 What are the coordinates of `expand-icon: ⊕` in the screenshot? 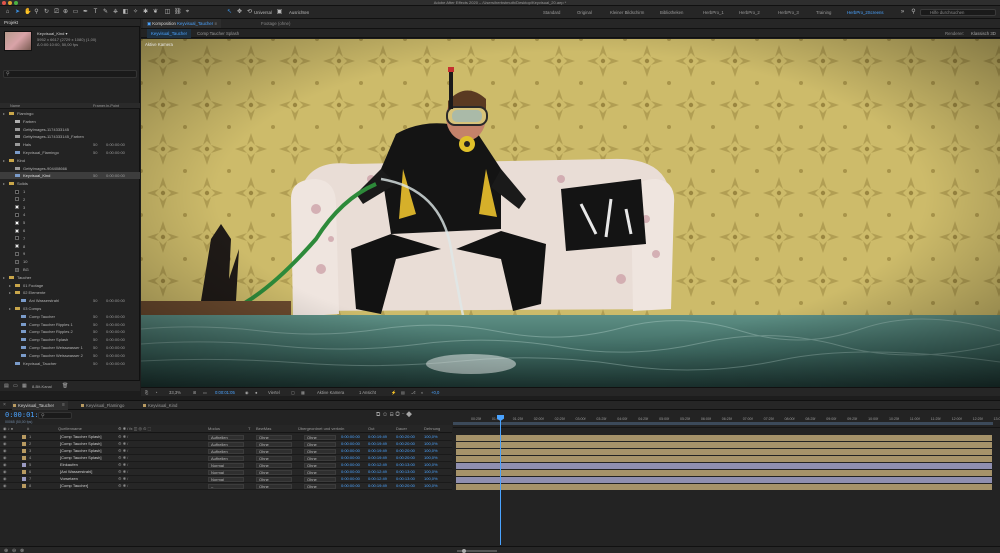 It's located at (6, 550).